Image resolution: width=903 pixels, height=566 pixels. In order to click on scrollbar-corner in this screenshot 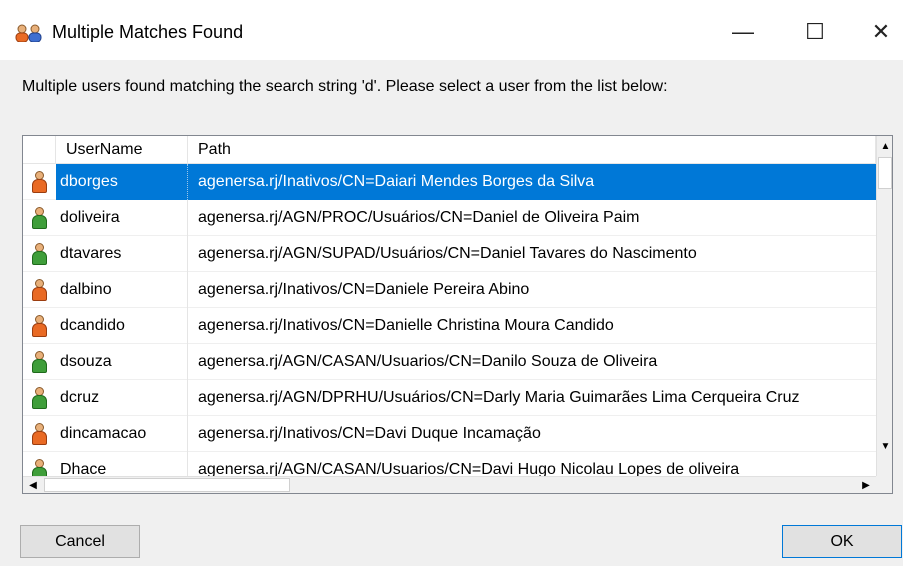, I will do `click(884, 484)`.